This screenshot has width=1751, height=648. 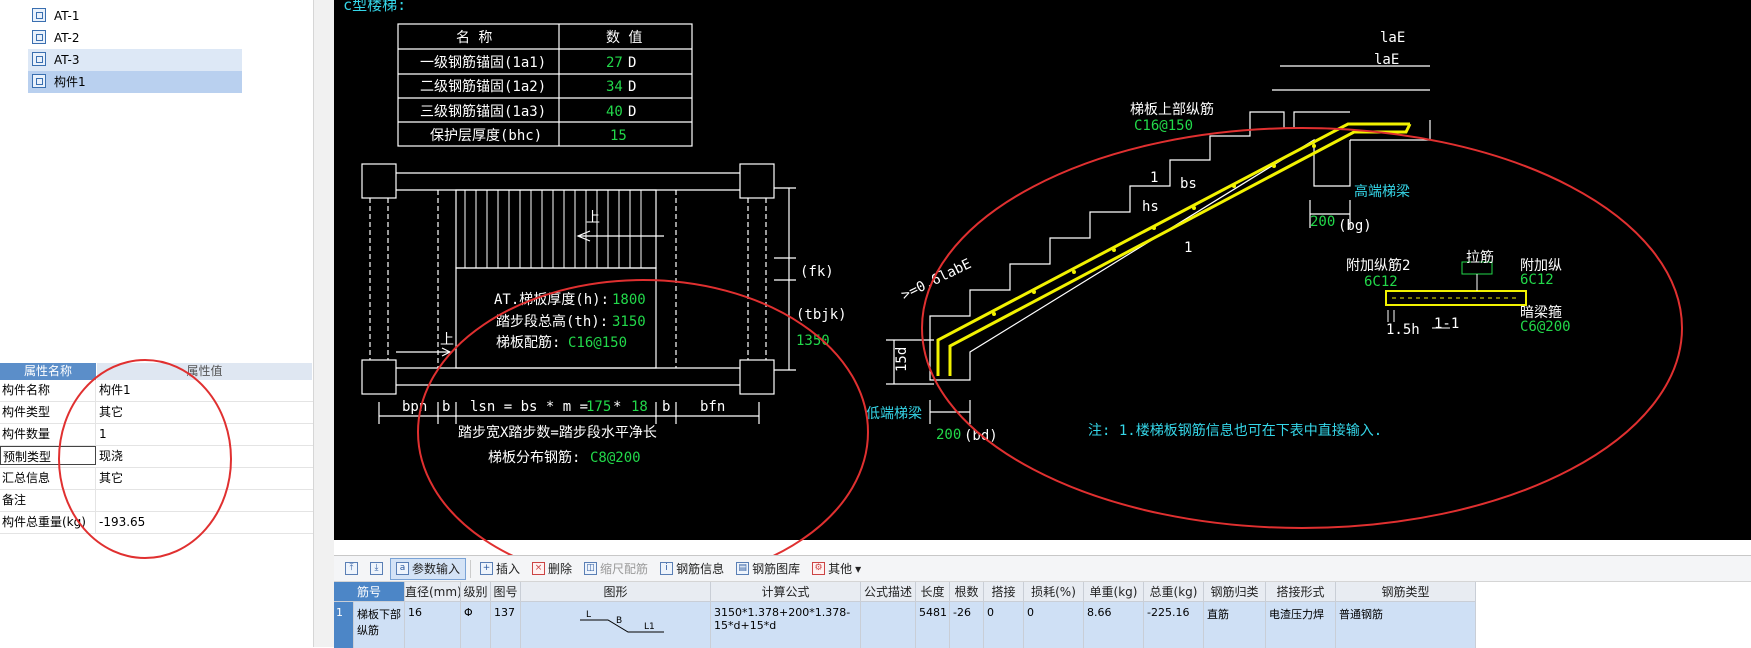 What do you see at coordinates (483, 62) in the screenshot?
I see `anchor-row-name: 一级钢筋锚固(1a1)` at bounding box center [483, 62].